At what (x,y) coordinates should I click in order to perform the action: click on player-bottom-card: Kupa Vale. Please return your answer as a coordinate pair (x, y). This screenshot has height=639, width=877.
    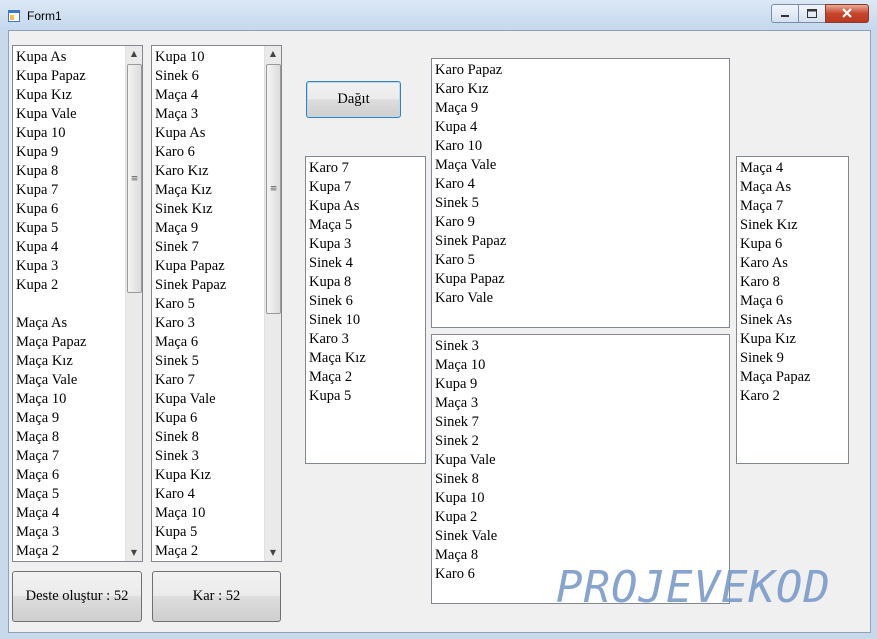
    Looking at the image, I should click on (582, 460).